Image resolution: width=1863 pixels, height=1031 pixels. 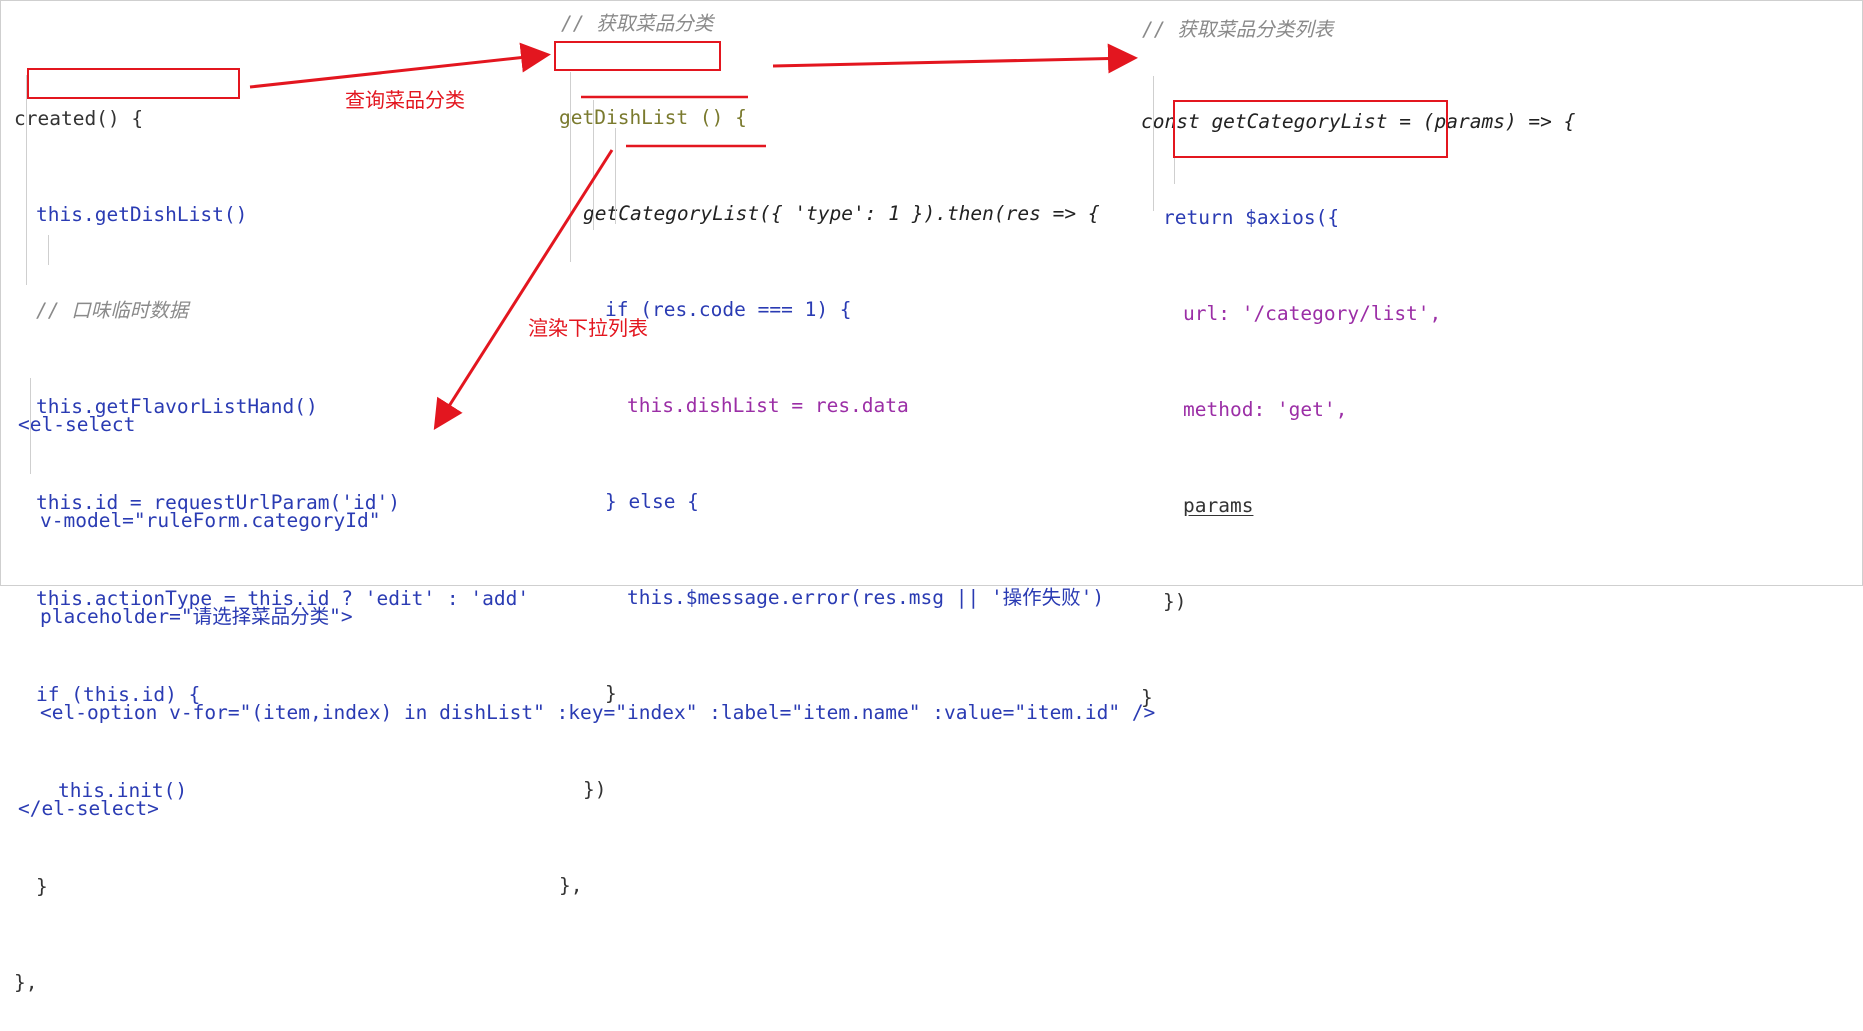 What do you see at coordinates (1175, 601) in the screenshot?
I see `code-line: })` at bounding box center [1175, 601].